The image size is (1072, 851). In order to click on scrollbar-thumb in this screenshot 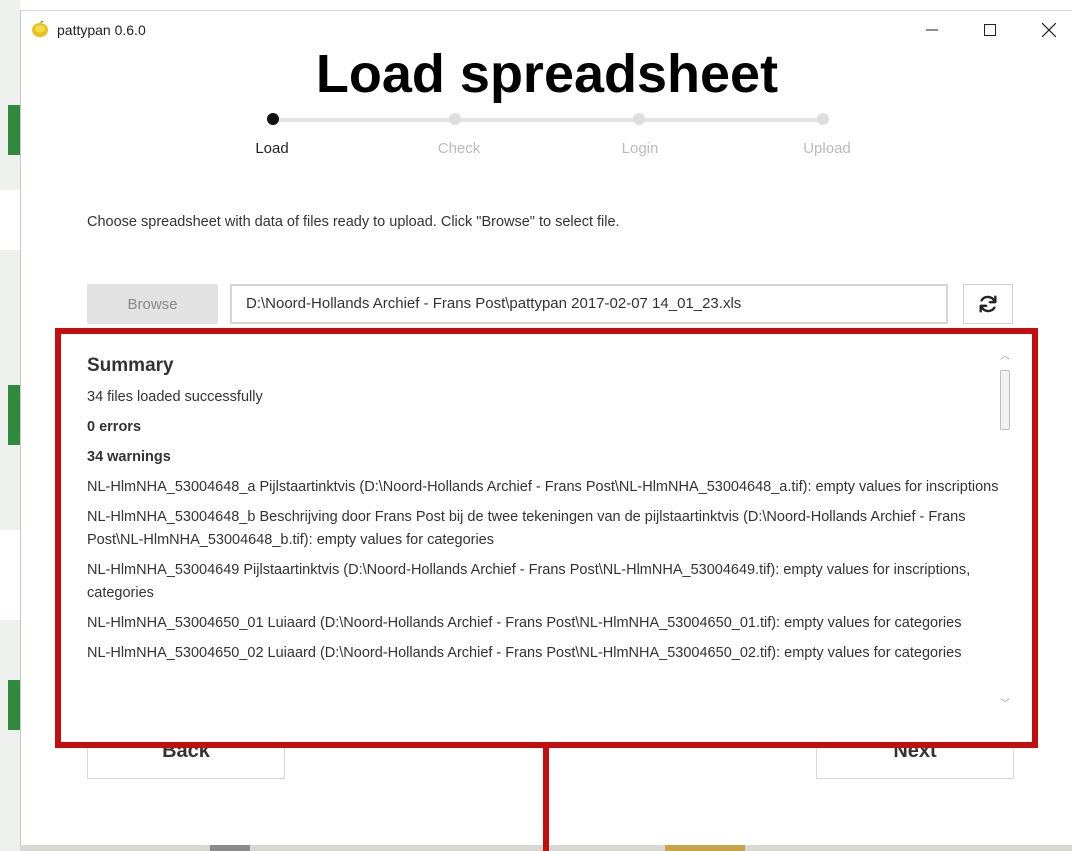, I will do `click(1005, 400)`.